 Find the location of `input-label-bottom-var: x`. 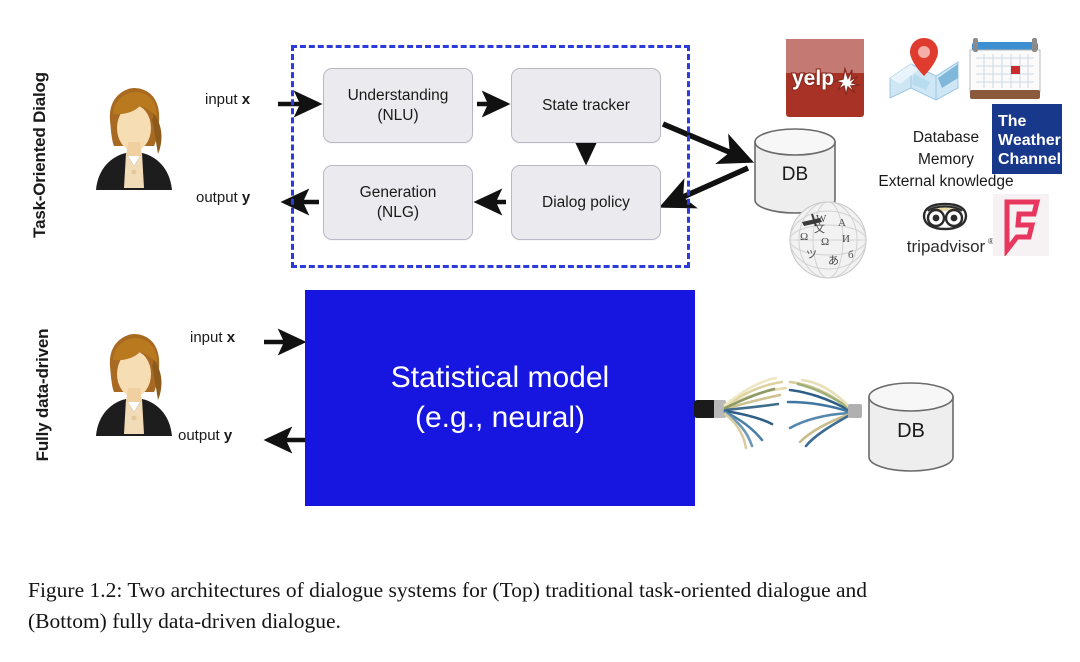

input-label-bottom-var: x is located at coordinates (231, 337).